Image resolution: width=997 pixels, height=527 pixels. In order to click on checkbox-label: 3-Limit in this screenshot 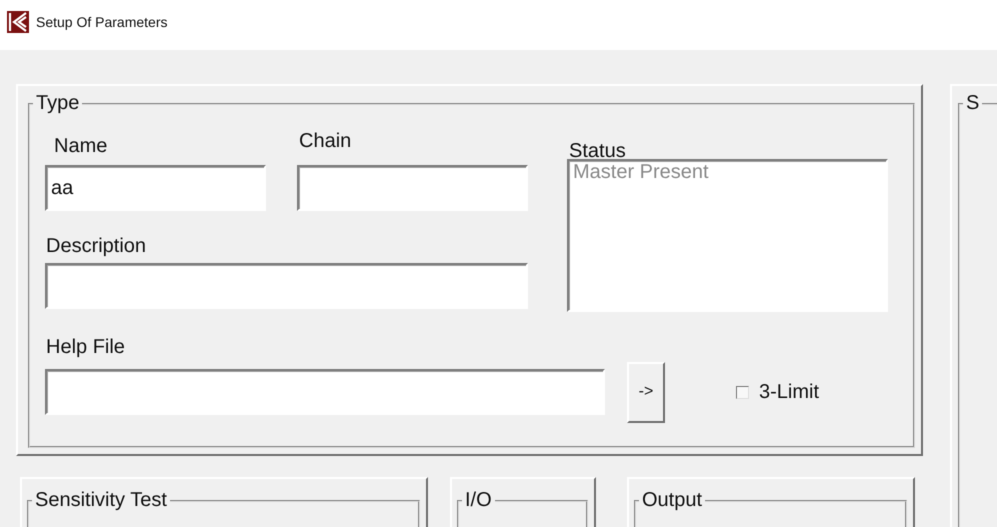, I will do `click(789, 392)`.